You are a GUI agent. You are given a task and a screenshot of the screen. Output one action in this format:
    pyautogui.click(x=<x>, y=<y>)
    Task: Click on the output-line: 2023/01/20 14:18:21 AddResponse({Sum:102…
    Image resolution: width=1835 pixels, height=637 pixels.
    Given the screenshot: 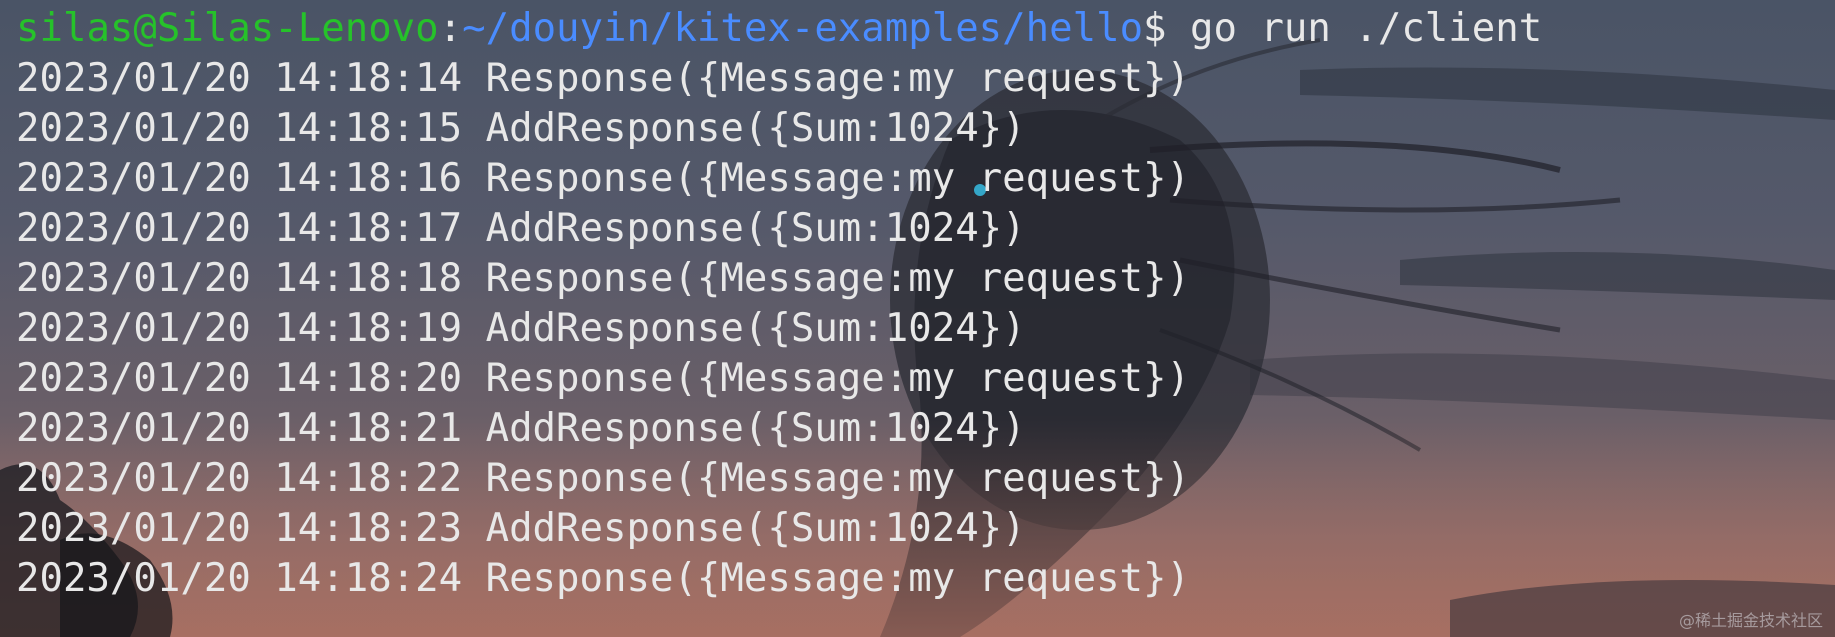 What is the action you would take?
    pyautogui.click(x=521, y=428)
    